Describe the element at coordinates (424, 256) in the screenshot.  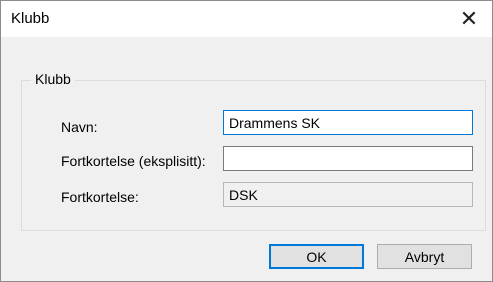
I see `cancel-button: Avbryt` at that location.